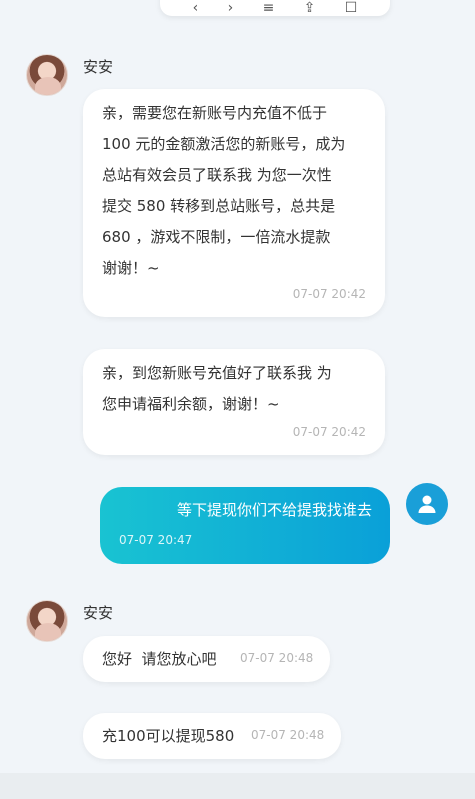 The width and height of the screenshot is (475, 799). What do you see at coordinates (245, 525) in the screenshot?
I see `self-message-bubble: 等下提现你们不给提我找谁去 07-07 20:47` at bounding box center [245, 525].